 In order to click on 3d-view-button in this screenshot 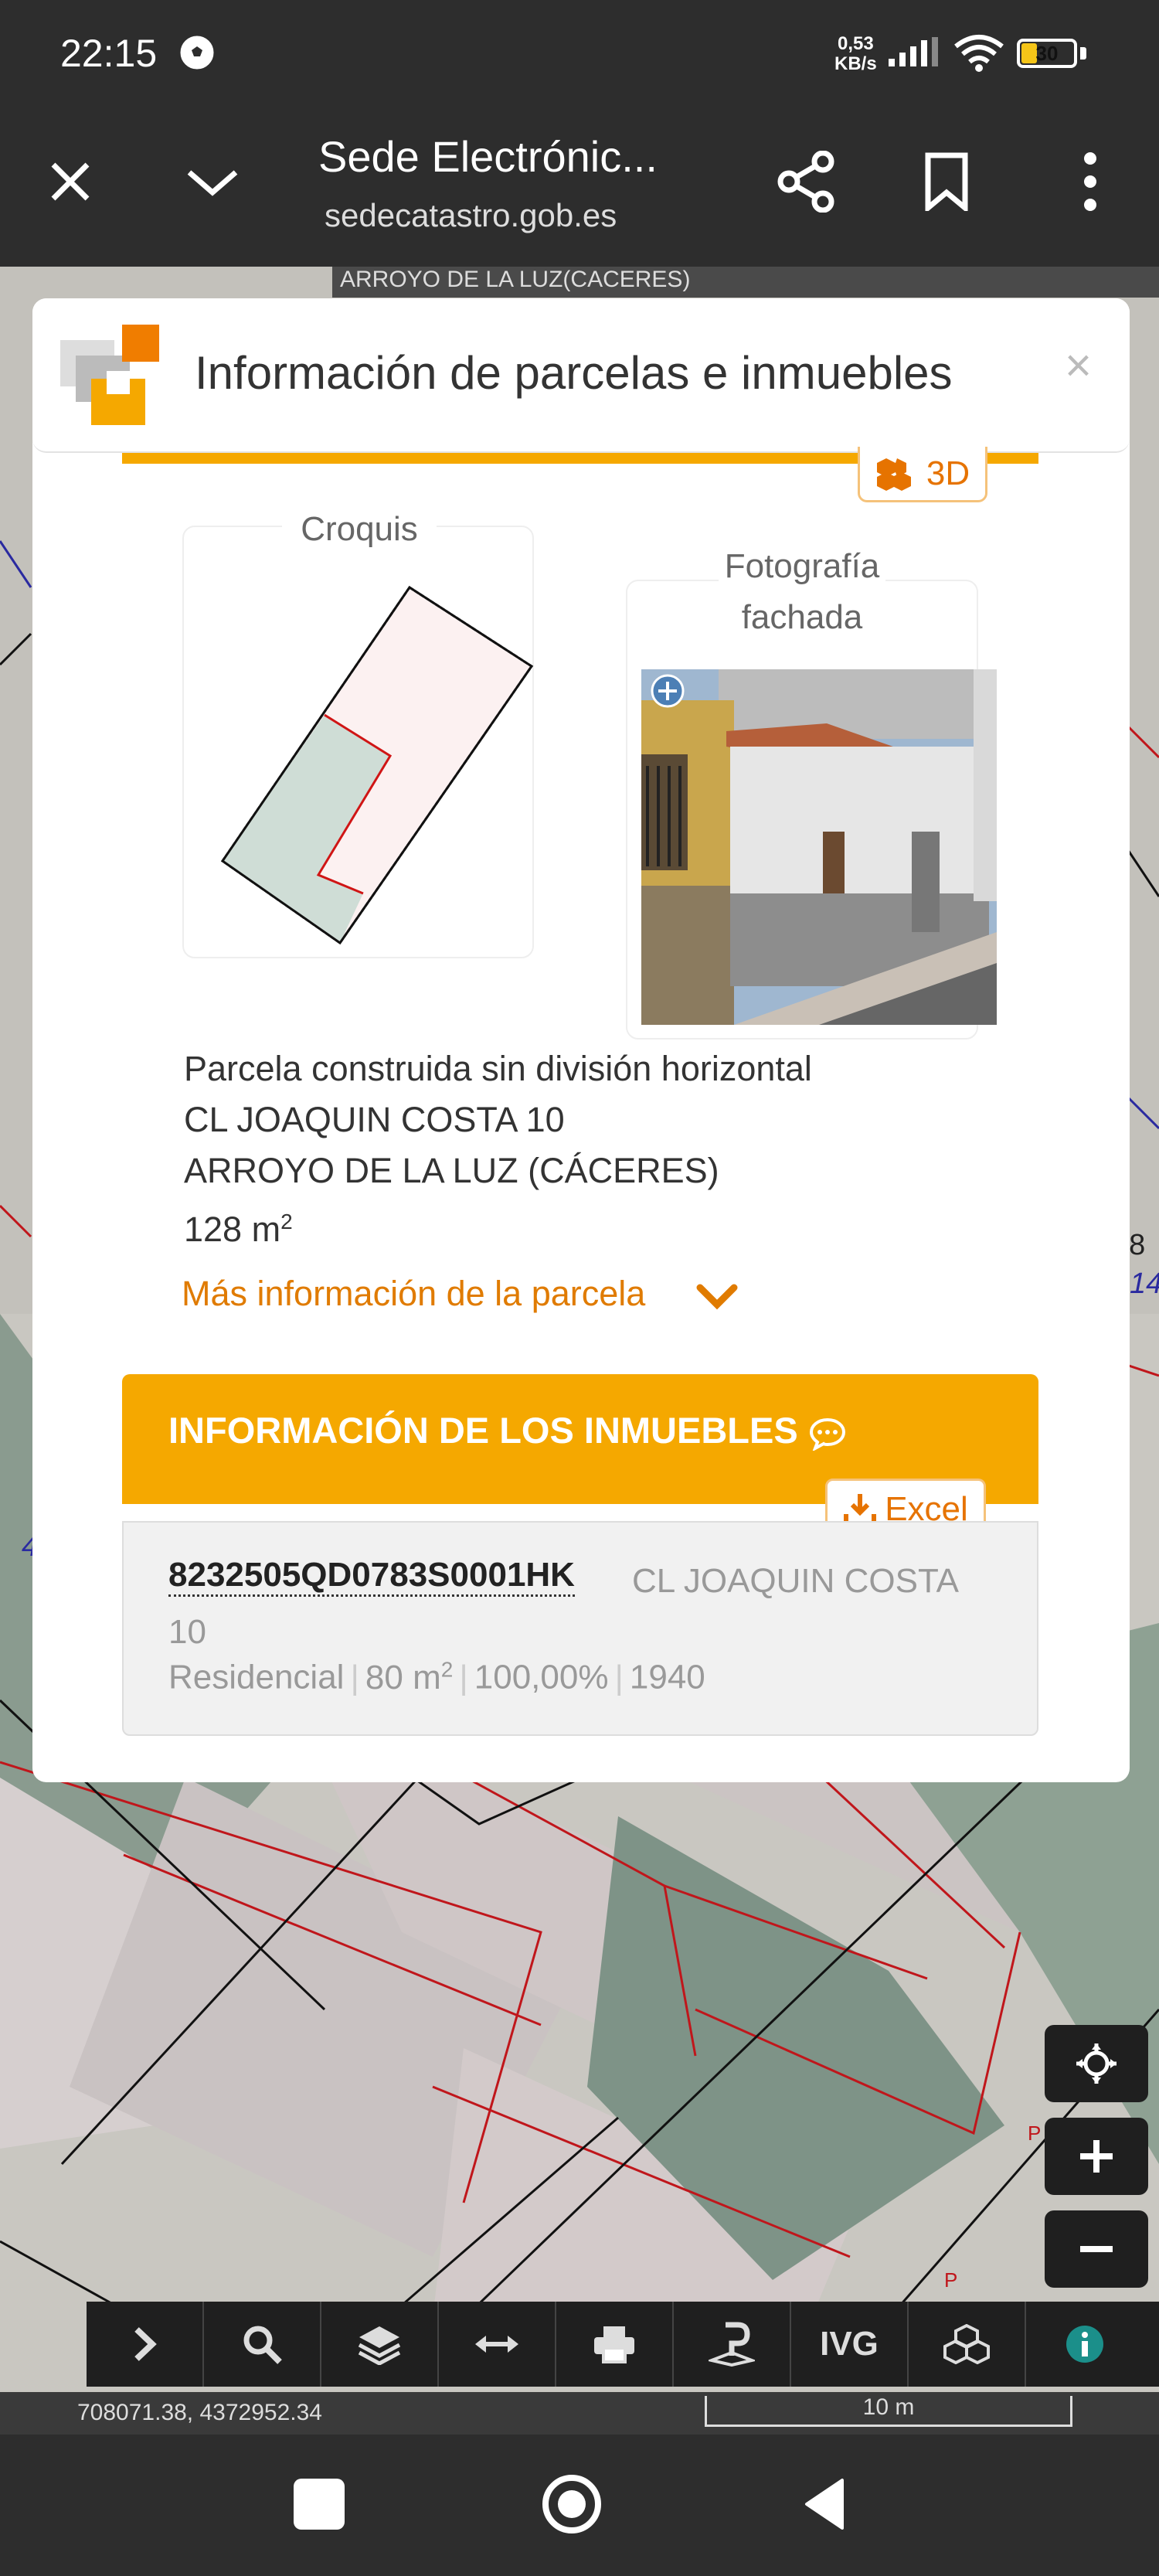, I will do `click(967, 2344)`.